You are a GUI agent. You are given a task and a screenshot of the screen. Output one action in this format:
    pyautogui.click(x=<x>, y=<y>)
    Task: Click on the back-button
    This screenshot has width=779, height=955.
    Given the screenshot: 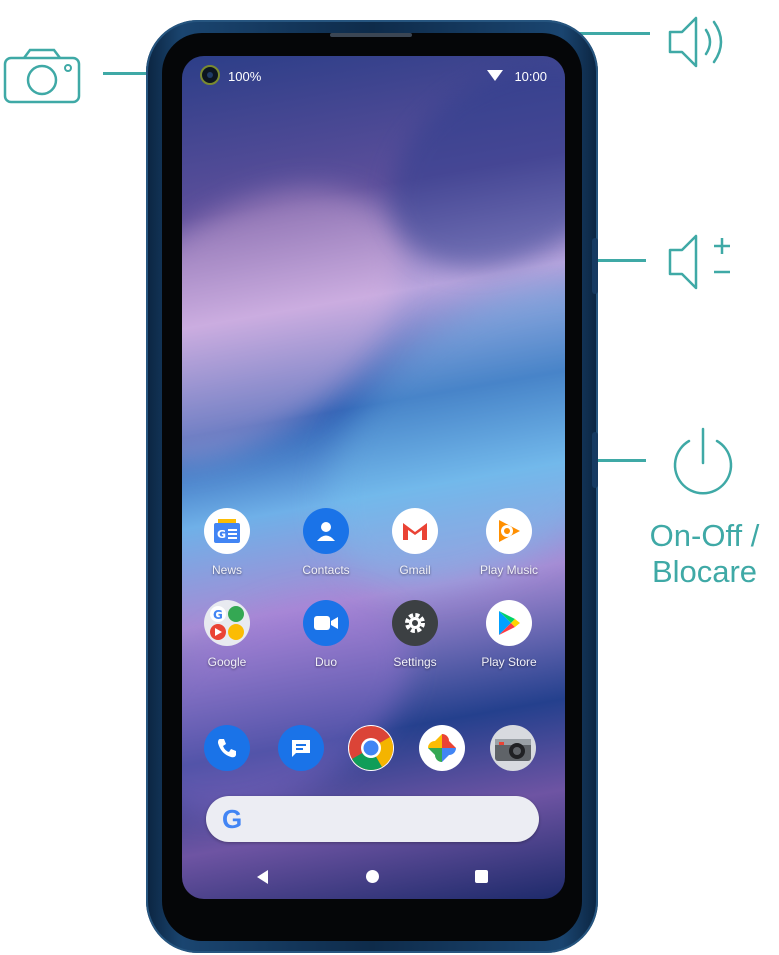 What is the action you would take?
    pyautogui.click(x=262, y=877)
    